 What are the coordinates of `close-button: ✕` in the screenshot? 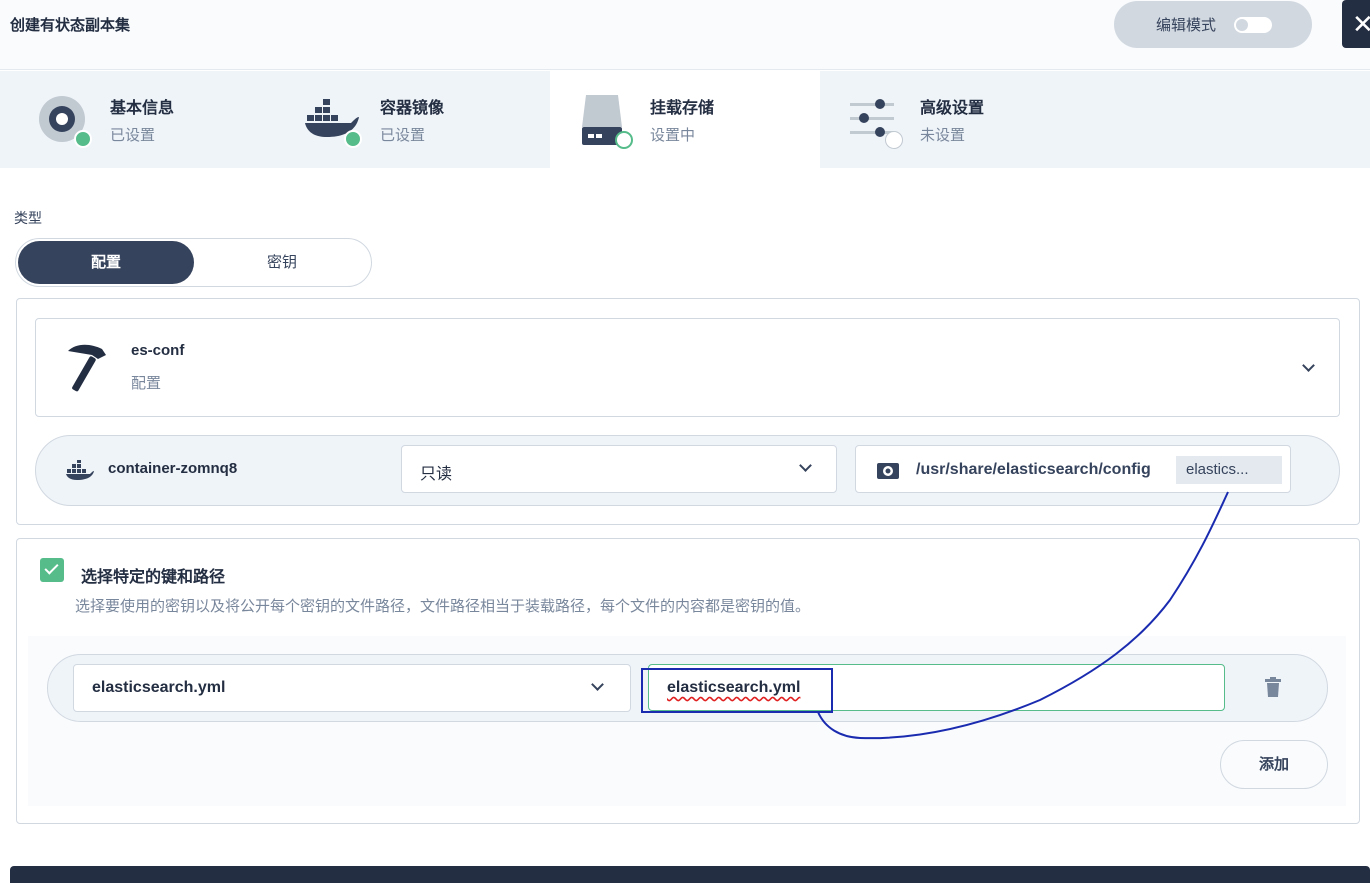 It's located at (1356, 24).